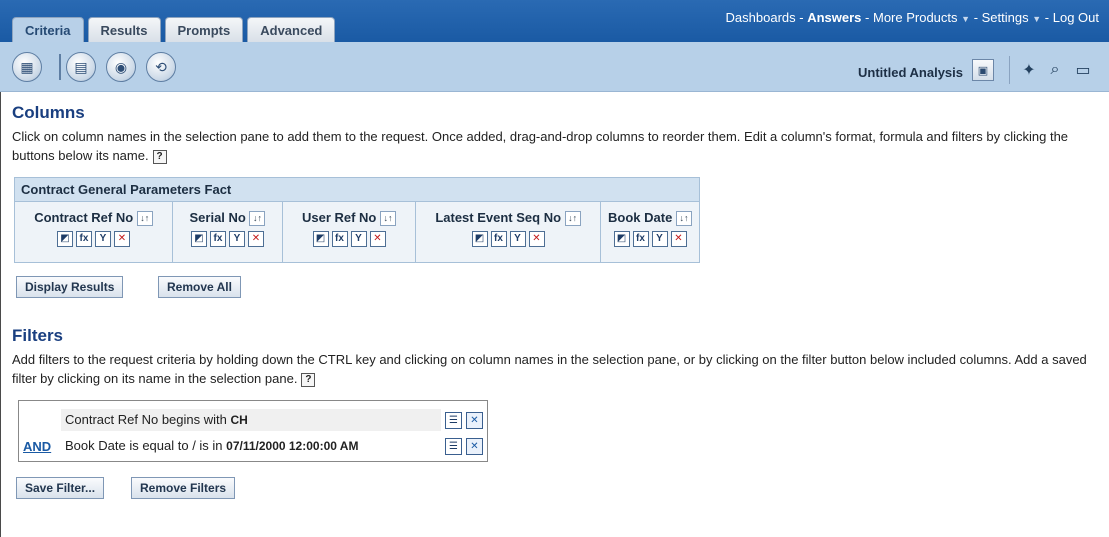 Image resolution: width=1109 pixels, height=537 pixels. I want to click on columns-title: Columns, so click(48, 112).